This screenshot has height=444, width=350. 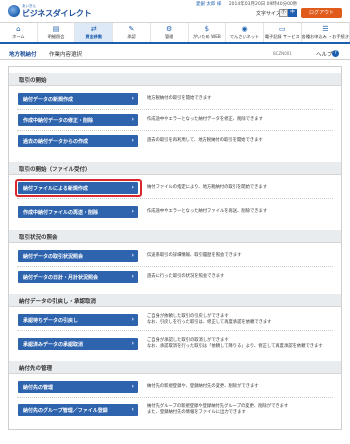 What do you see at coordinates (282, 53) in the screenshot?
I see `page-code: BCZN001` at bounding box center [282, 53].